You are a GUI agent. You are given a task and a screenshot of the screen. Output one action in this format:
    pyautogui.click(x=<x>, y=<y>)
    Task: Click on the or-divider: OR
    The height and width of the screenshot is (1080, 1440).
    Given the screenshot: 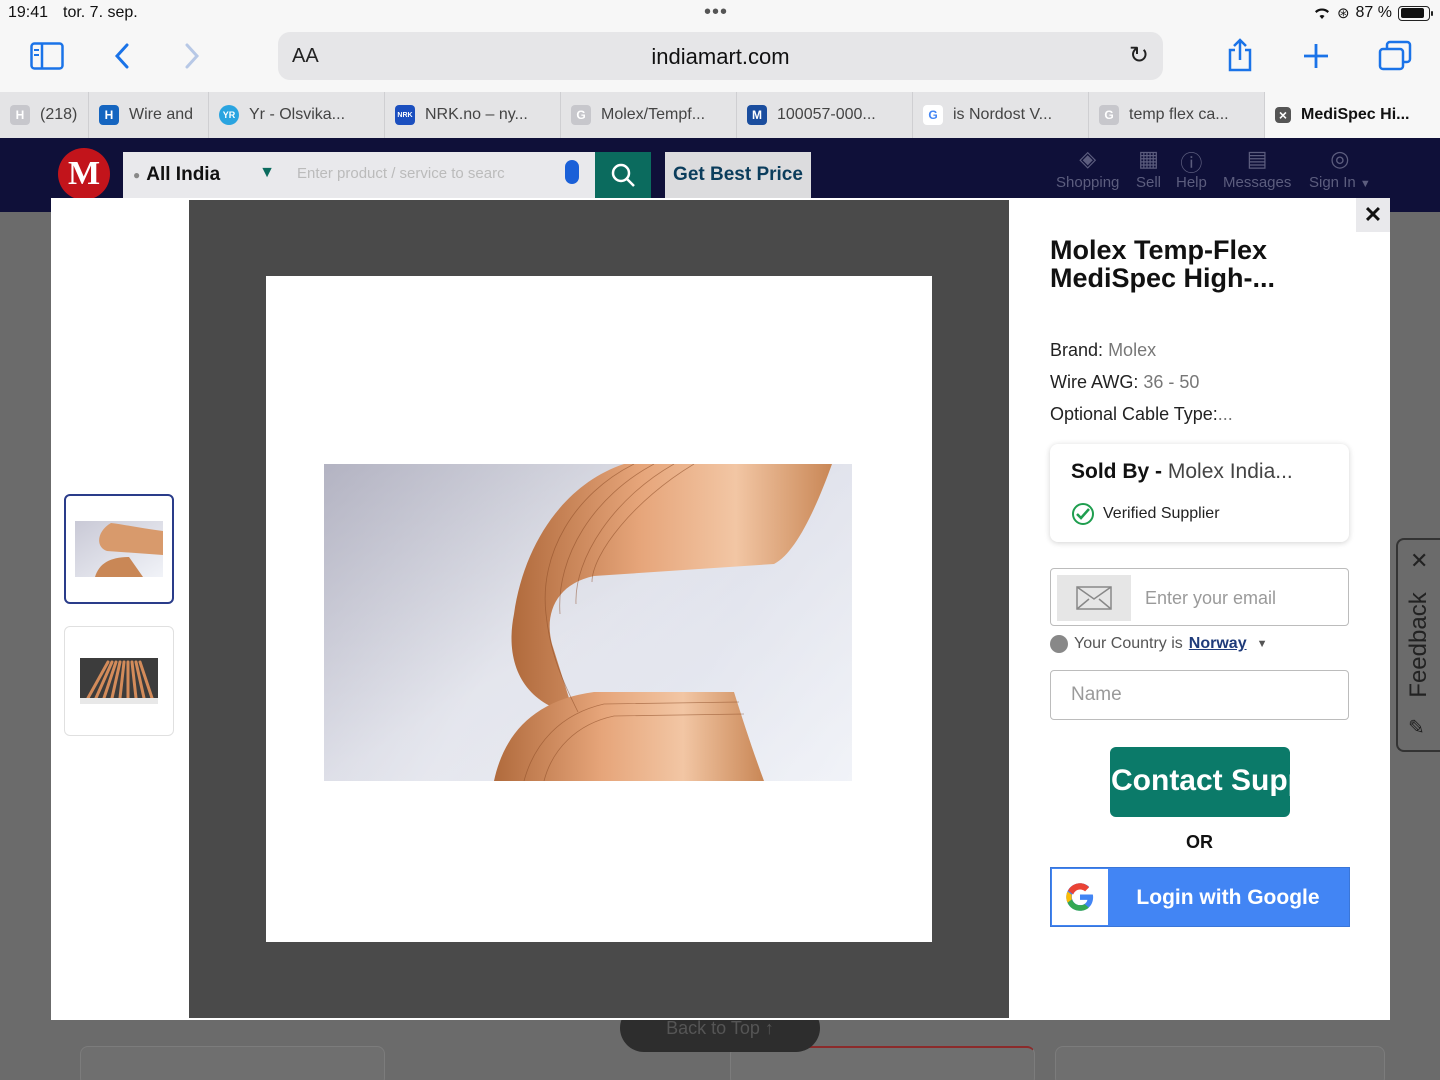 What is the action you would take?
    pyautogui.click(x=1199, y=842)
    